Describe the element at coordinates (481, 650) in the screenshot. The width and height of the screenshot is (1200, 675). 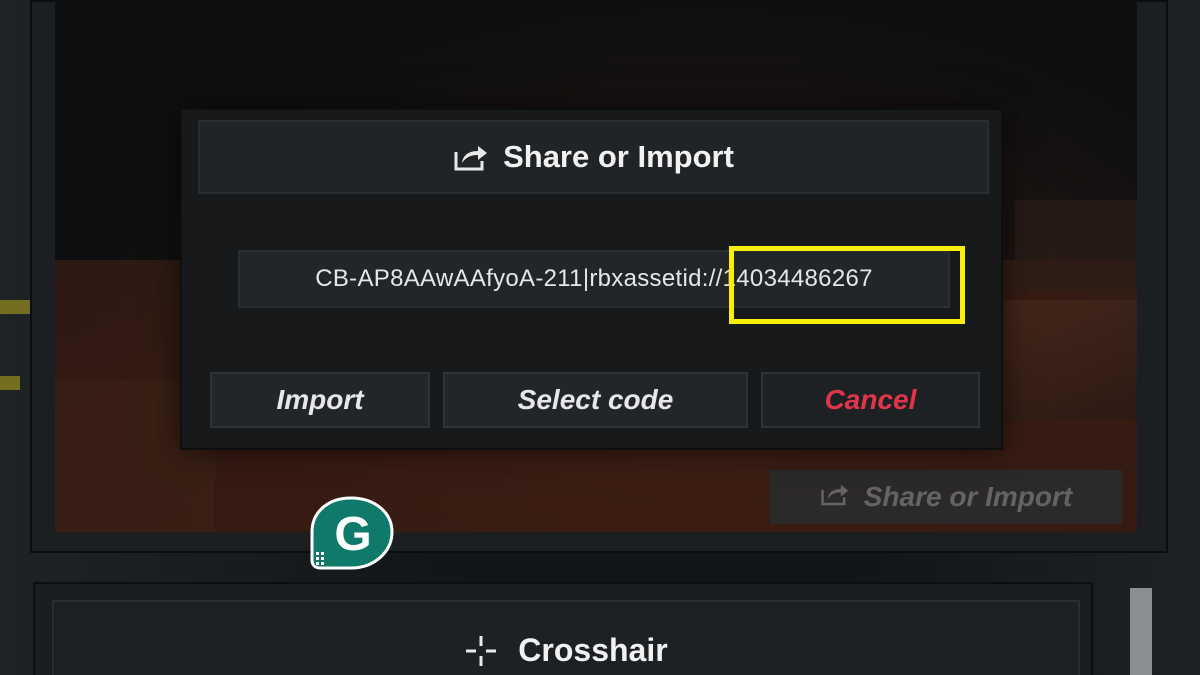
I see `crosshair-icon` at that location.